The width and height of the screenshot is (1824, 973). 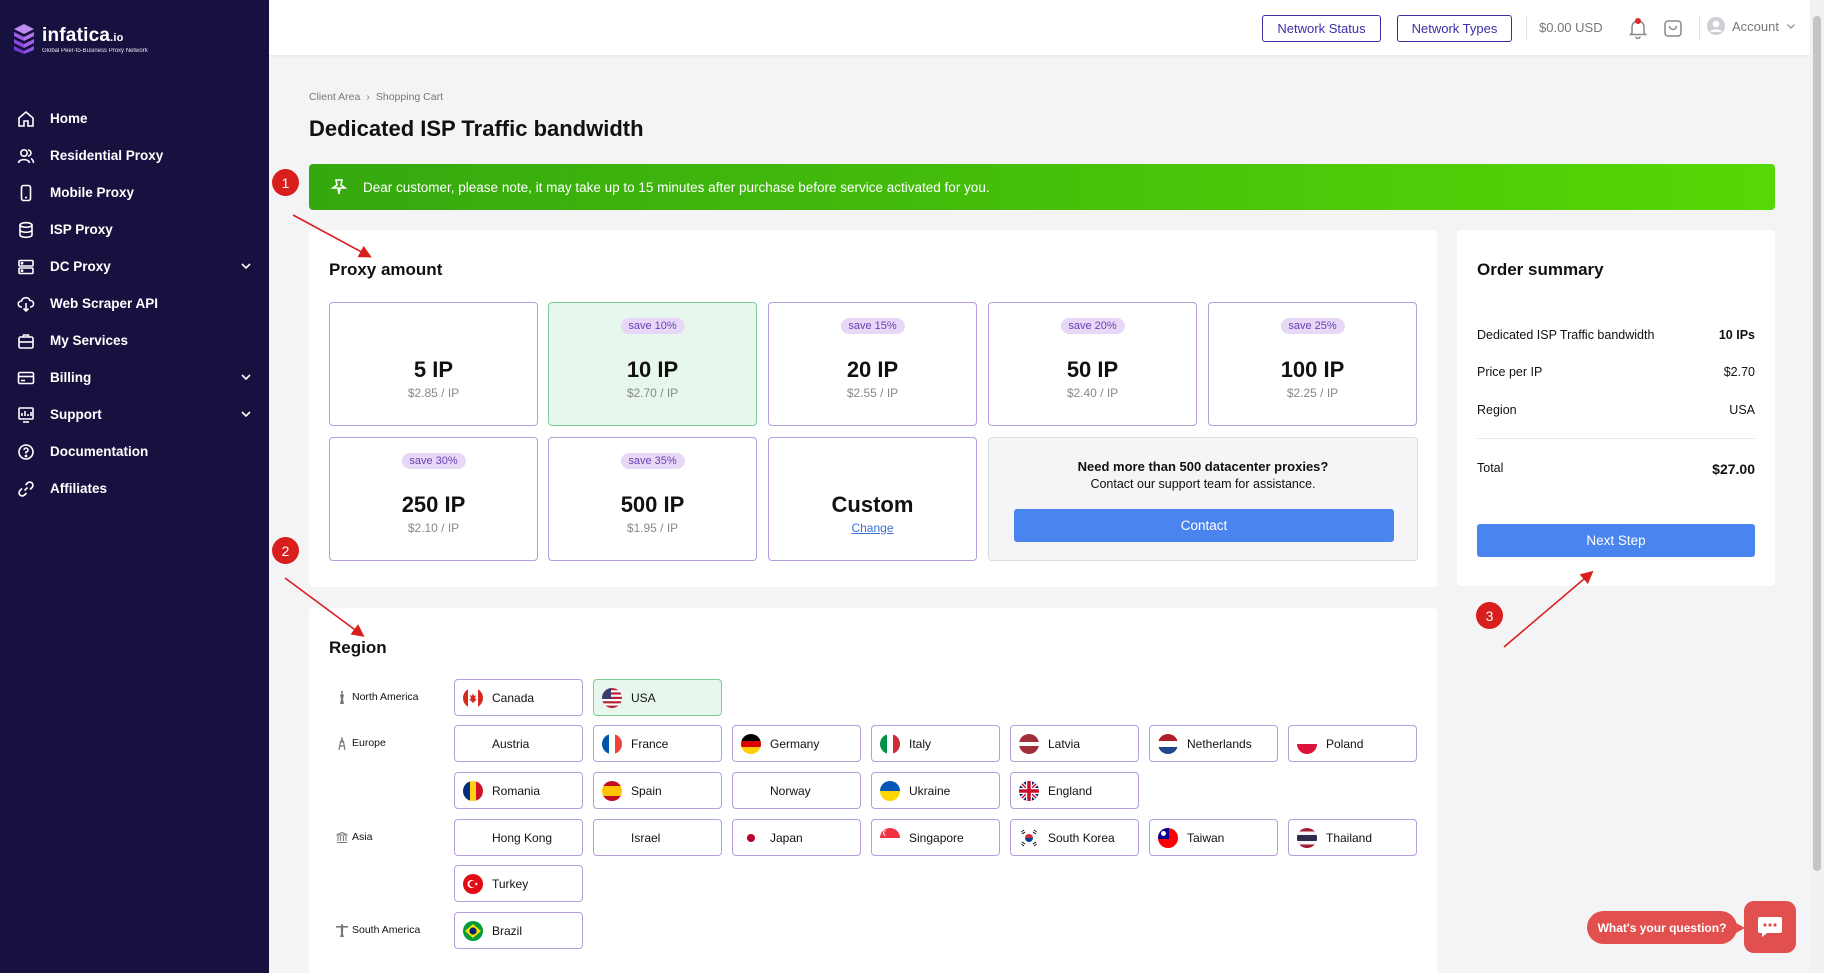 What do you see at coordinates (95, 50) in the screenshot?
I see `logo-tagline: Global Peer-to-Business Proxy Network` at bounding box center [95, 50].